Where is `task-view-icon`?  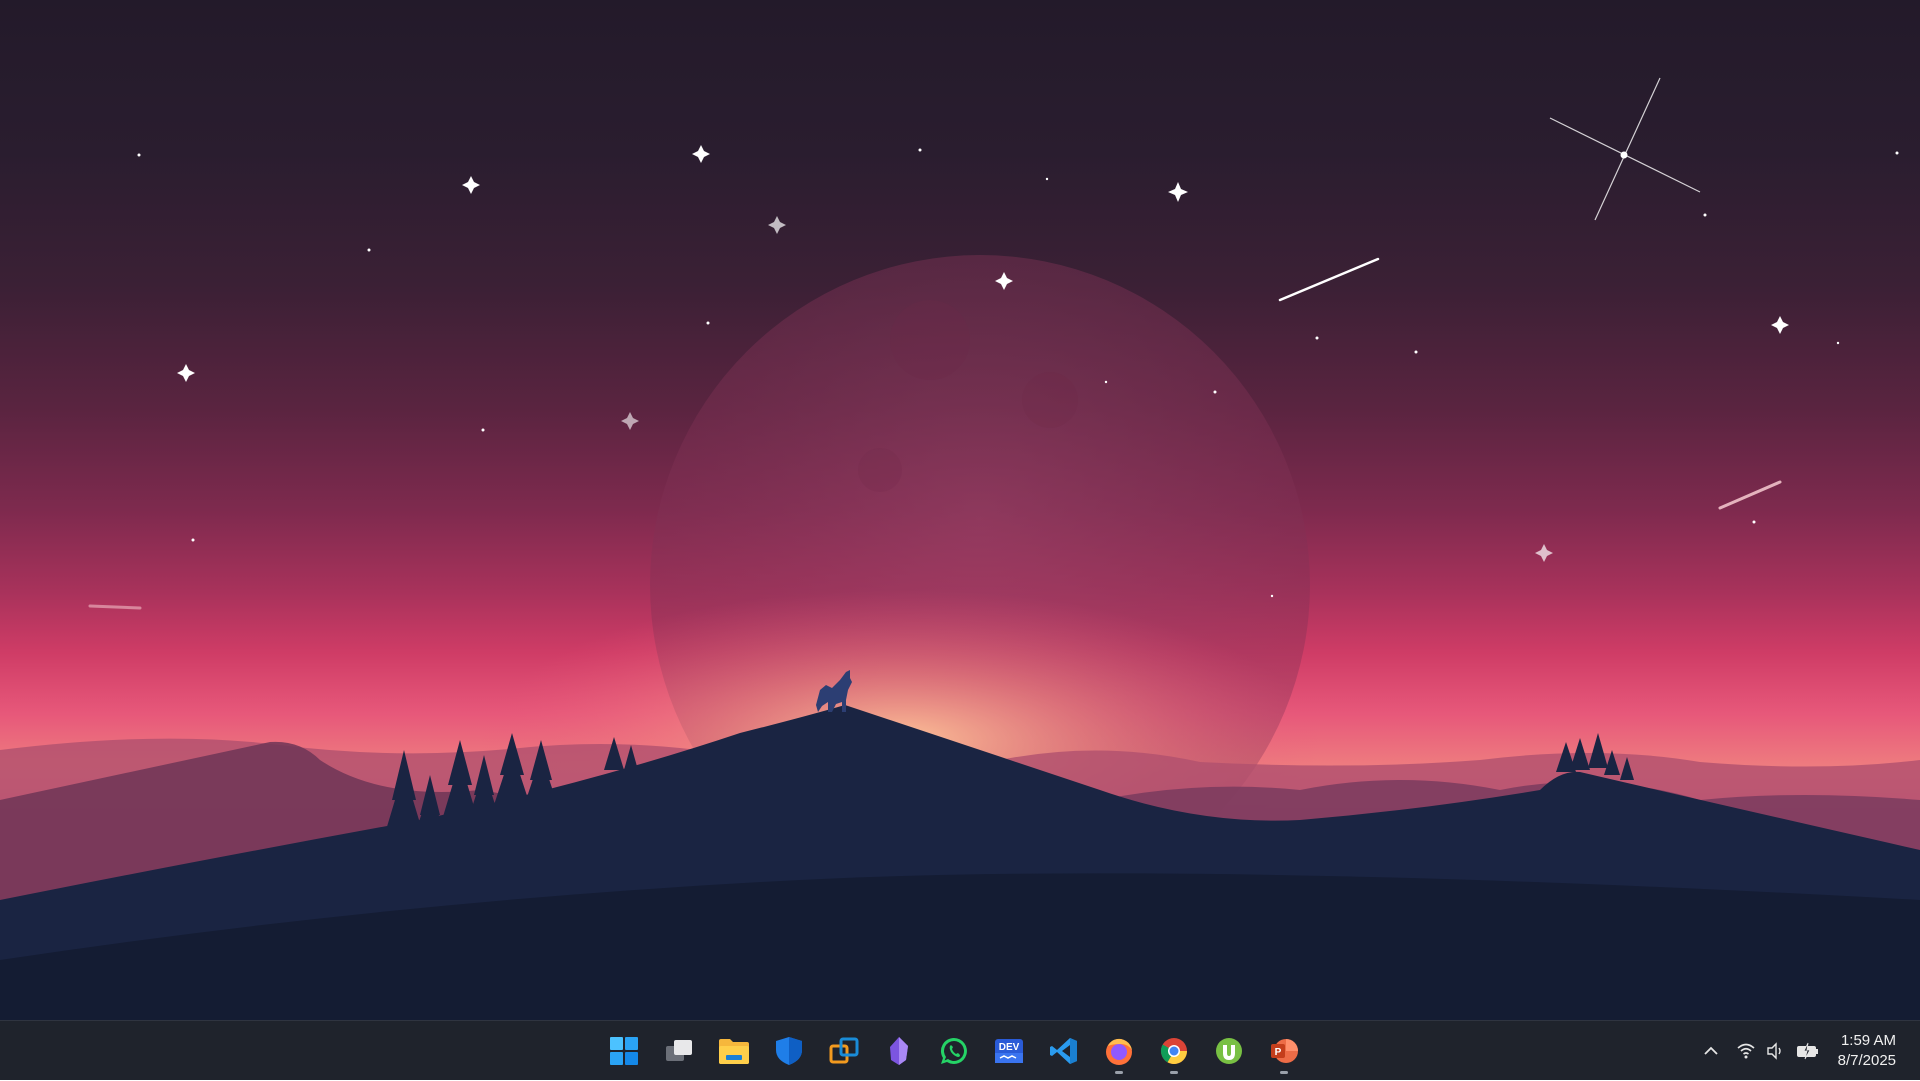
task-view-icon is located at coordinates (679, 1050).